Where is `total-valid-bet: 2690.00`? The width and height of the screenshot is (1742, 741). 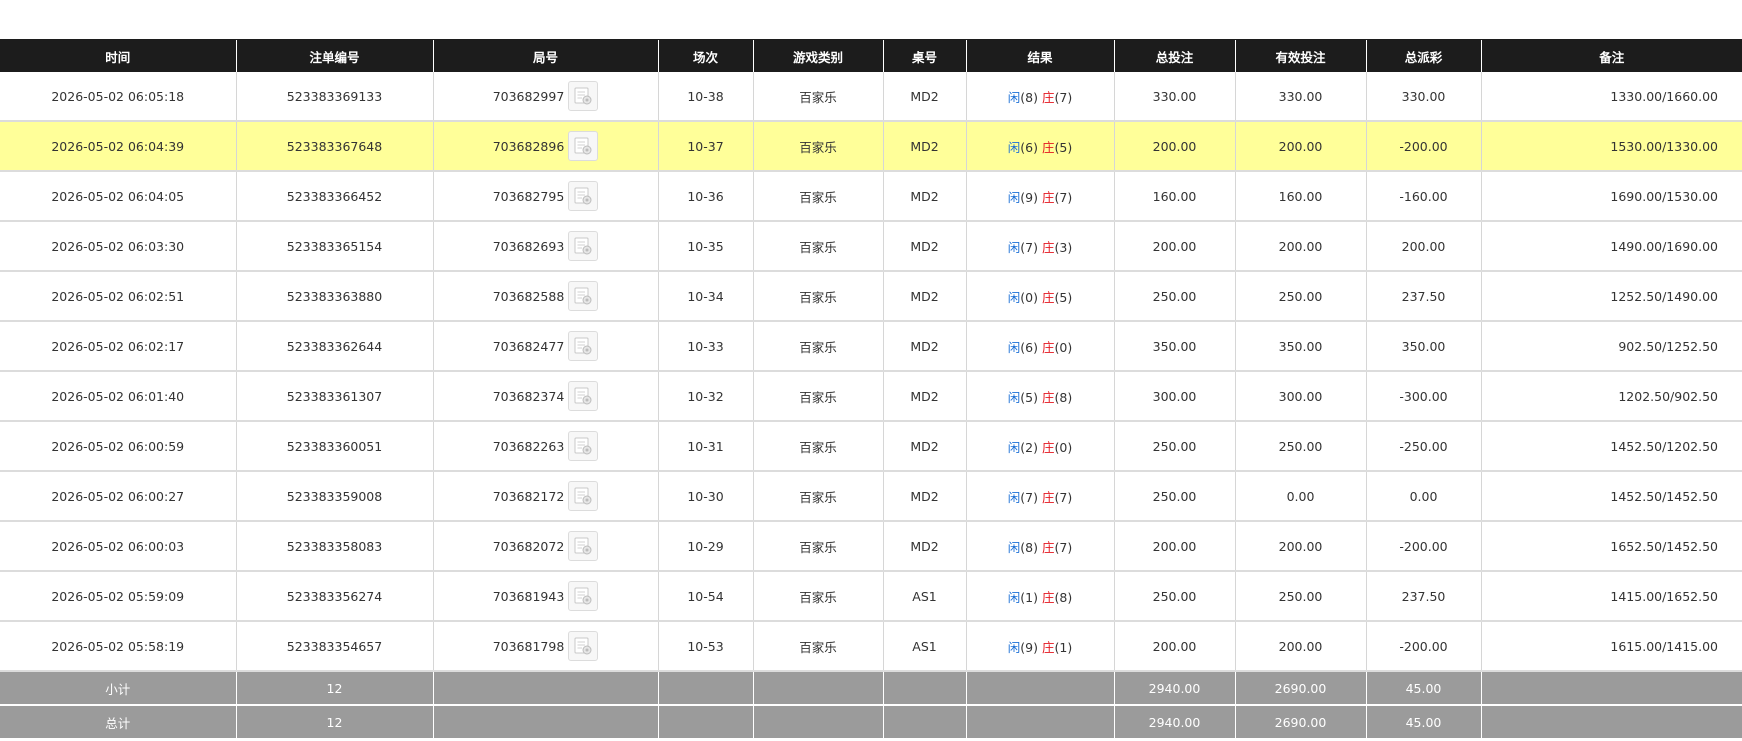 total-valid-bet: 2690.00 is located at coordinates (1300, 722).